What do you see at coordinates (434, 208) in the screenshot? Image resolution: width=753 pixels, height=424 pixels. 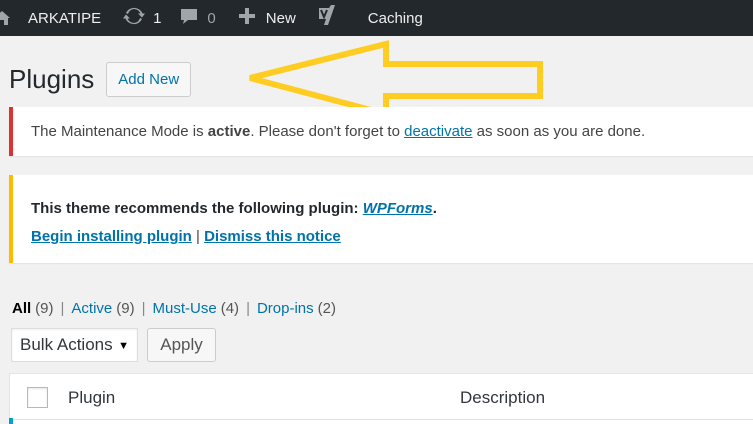 I see `recommendation-period: .` at bounding box center [434, 208].